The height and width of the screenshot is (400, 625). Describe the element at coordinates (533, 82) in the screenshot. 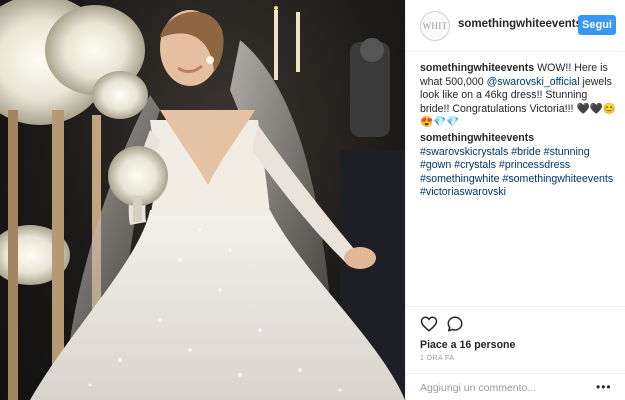

I see `caption-mention-link: @swarovski_official` at that location.